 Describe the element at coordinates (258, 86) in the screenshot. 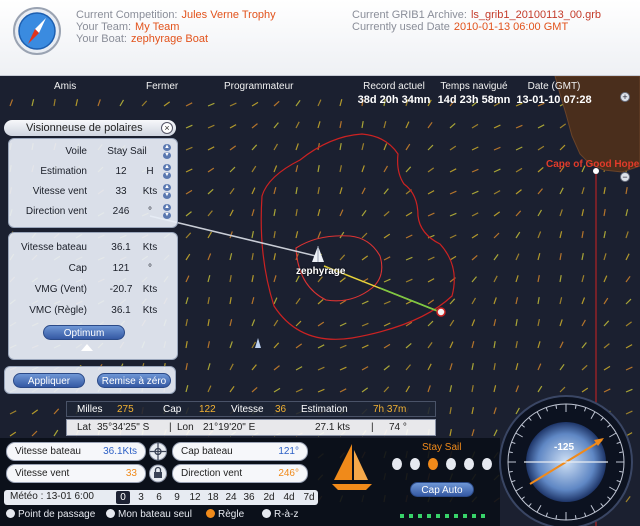

I see `scheduler-link: Programmateur` at that location.